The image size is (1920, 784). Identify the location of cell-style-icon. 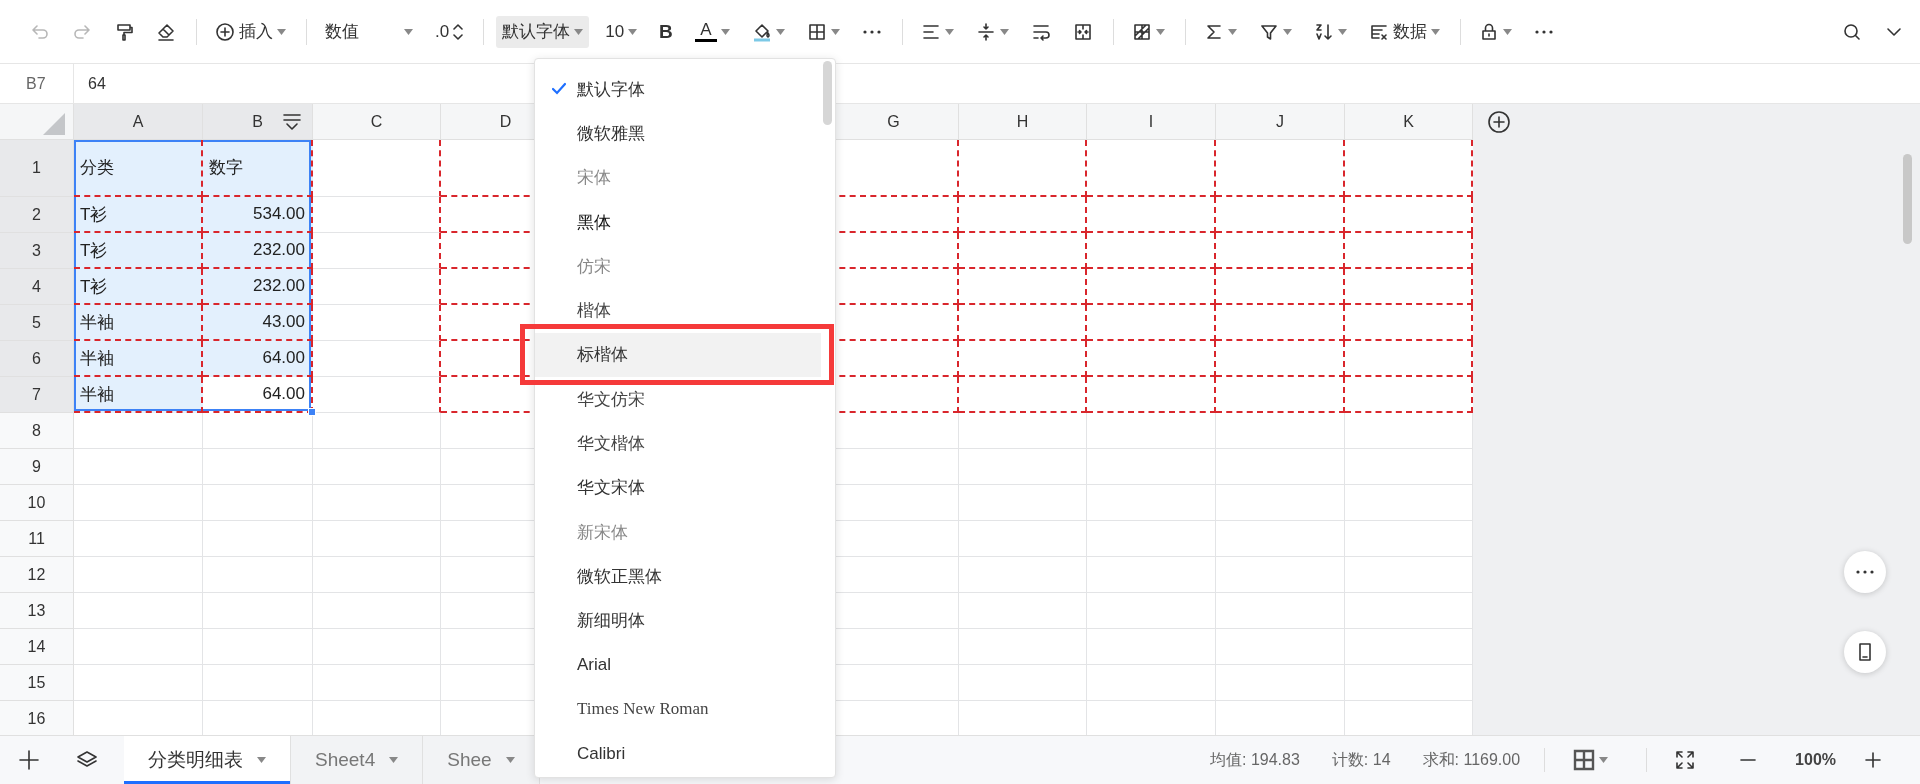
(1141, 31).